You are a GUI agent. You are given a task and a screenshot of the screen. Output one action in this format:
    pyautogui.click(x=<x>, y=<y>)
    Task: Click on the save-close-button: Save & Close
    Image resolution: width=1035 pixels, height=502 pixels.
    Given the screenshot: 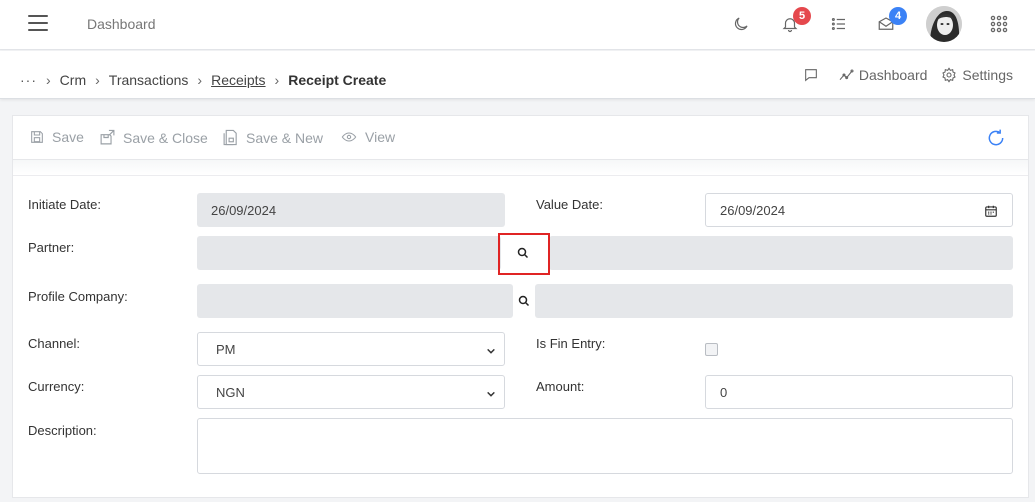 What is the action you would take?
    pyautogui.click(x=153, y=137)
    